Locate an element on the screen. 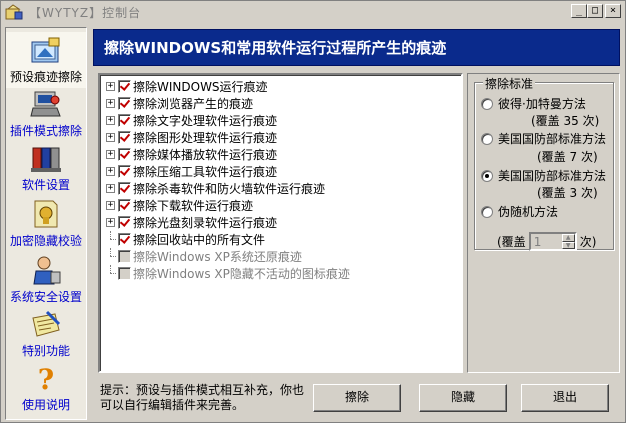 The height and width of the screenshot is (423, 626). radio-sub-label: (覆盖 35 次) is located at coordinates (565, 121).